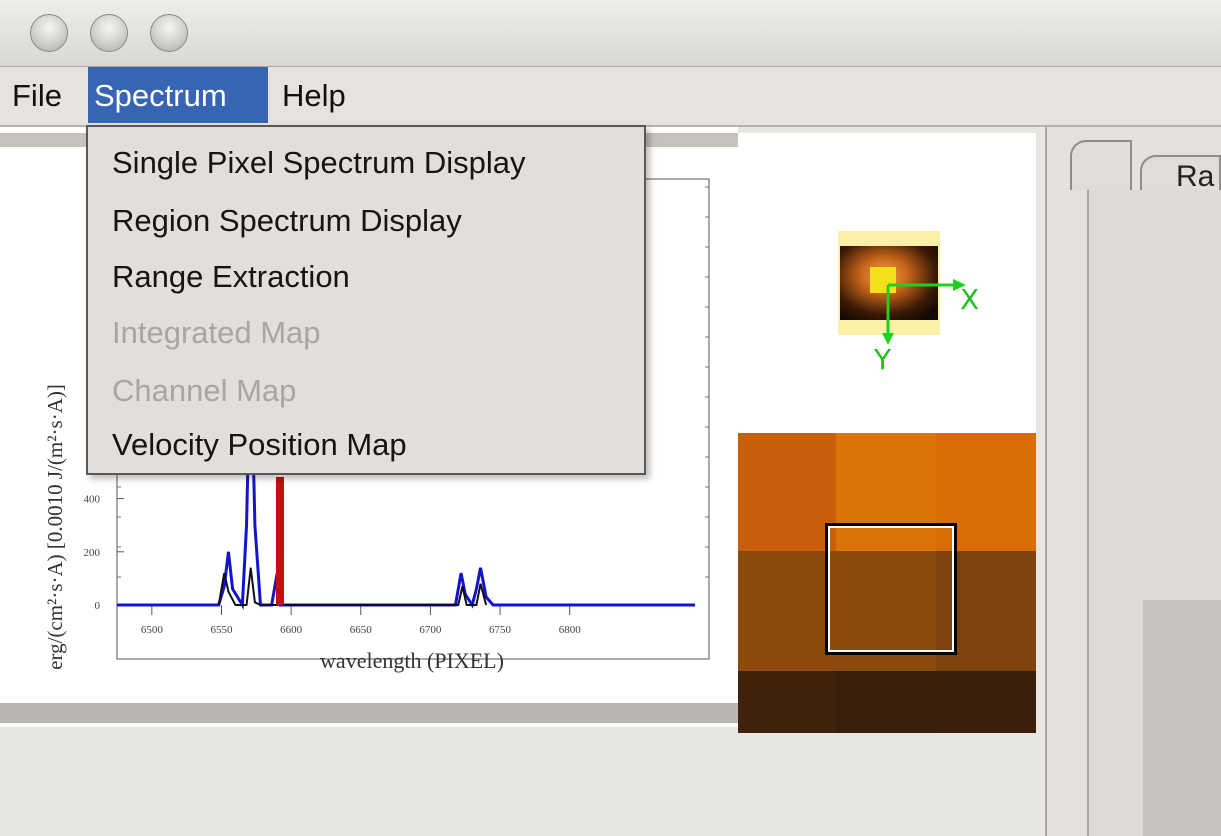  Describe the element at coordinates (412, 660) in the screenshot. I see `x-axis-label: wavelength (PIXEL)` at that location.